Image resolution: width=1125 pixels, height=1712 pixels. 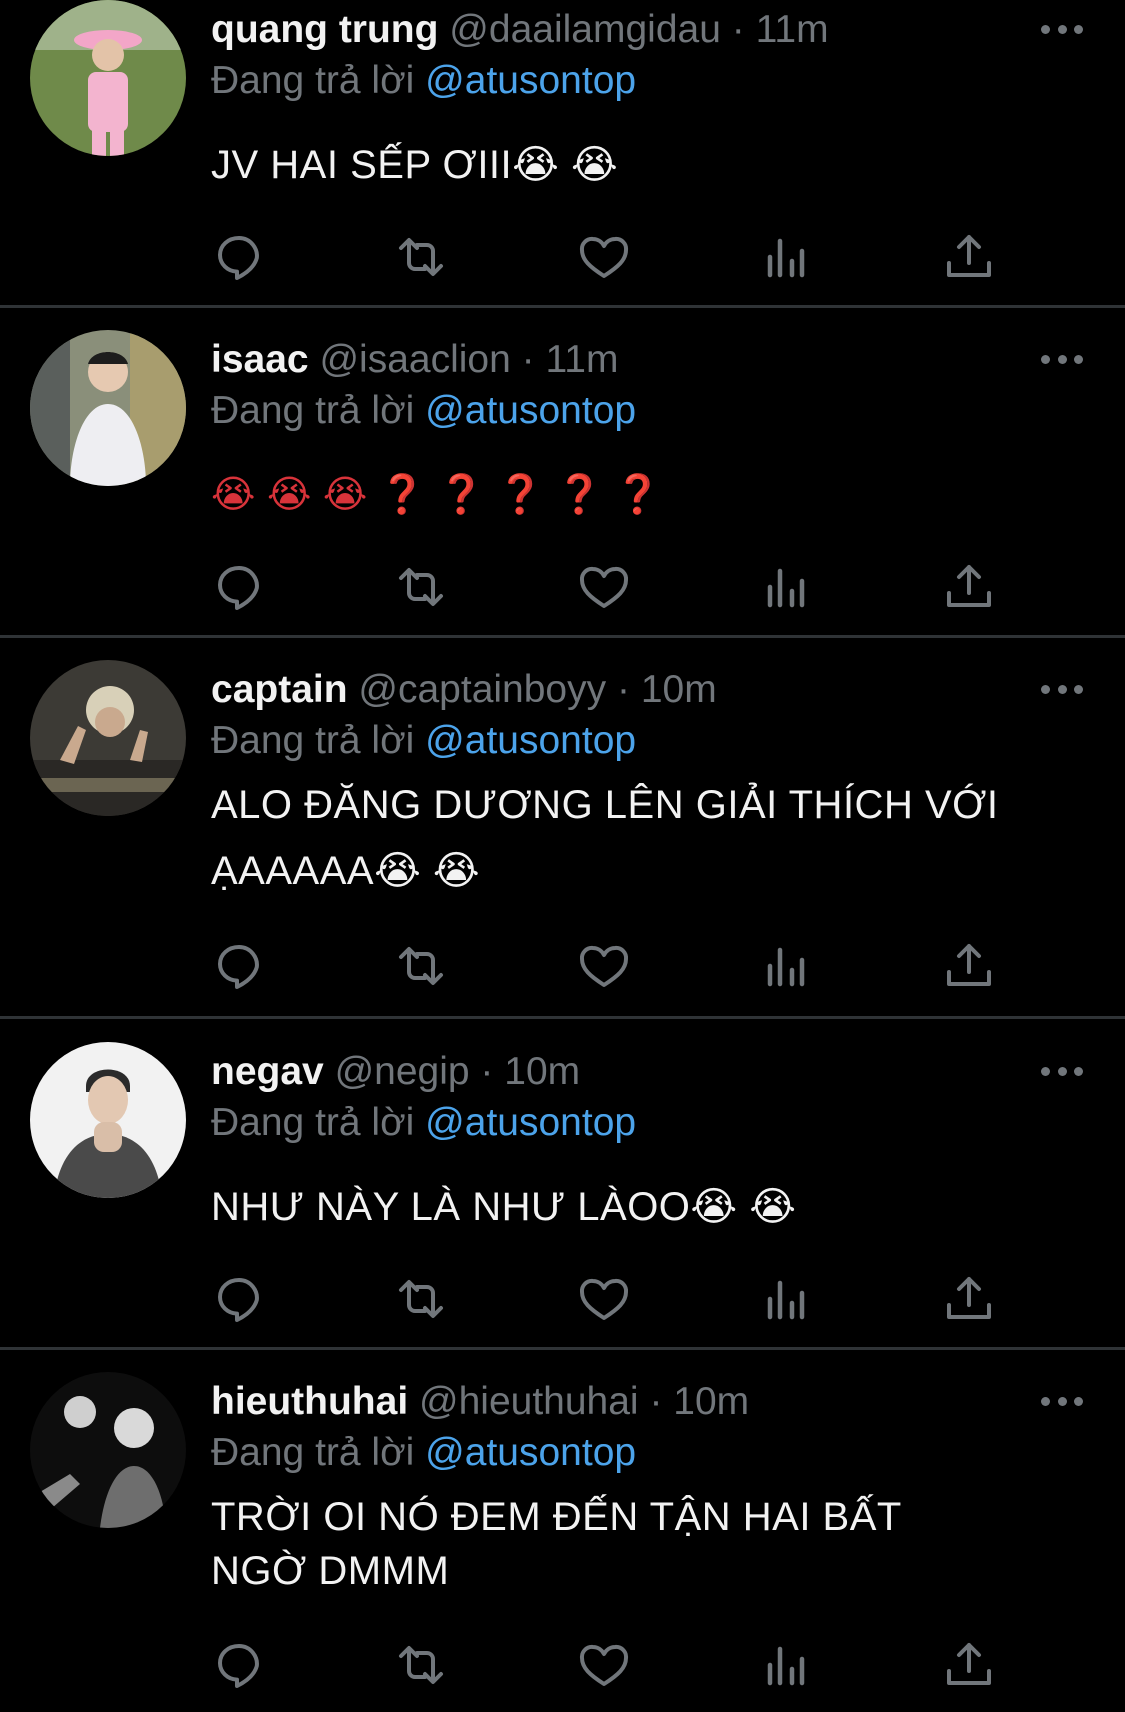 I want to click on handle: @isaaclion, so click(x=414, y=359).